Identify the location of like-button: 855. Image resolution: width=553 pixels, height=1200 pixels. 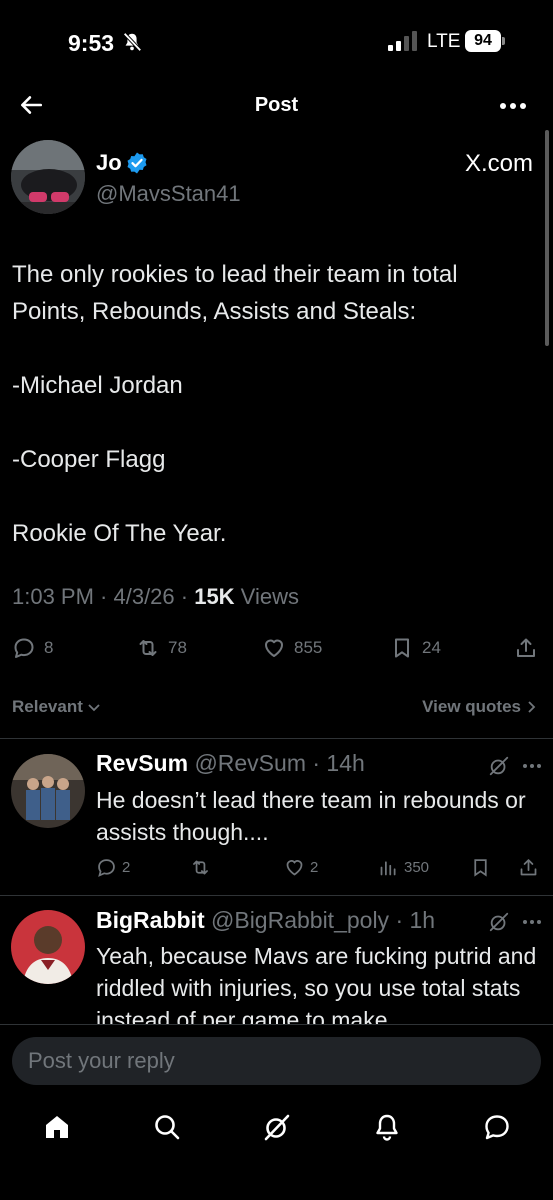
(292, 648).